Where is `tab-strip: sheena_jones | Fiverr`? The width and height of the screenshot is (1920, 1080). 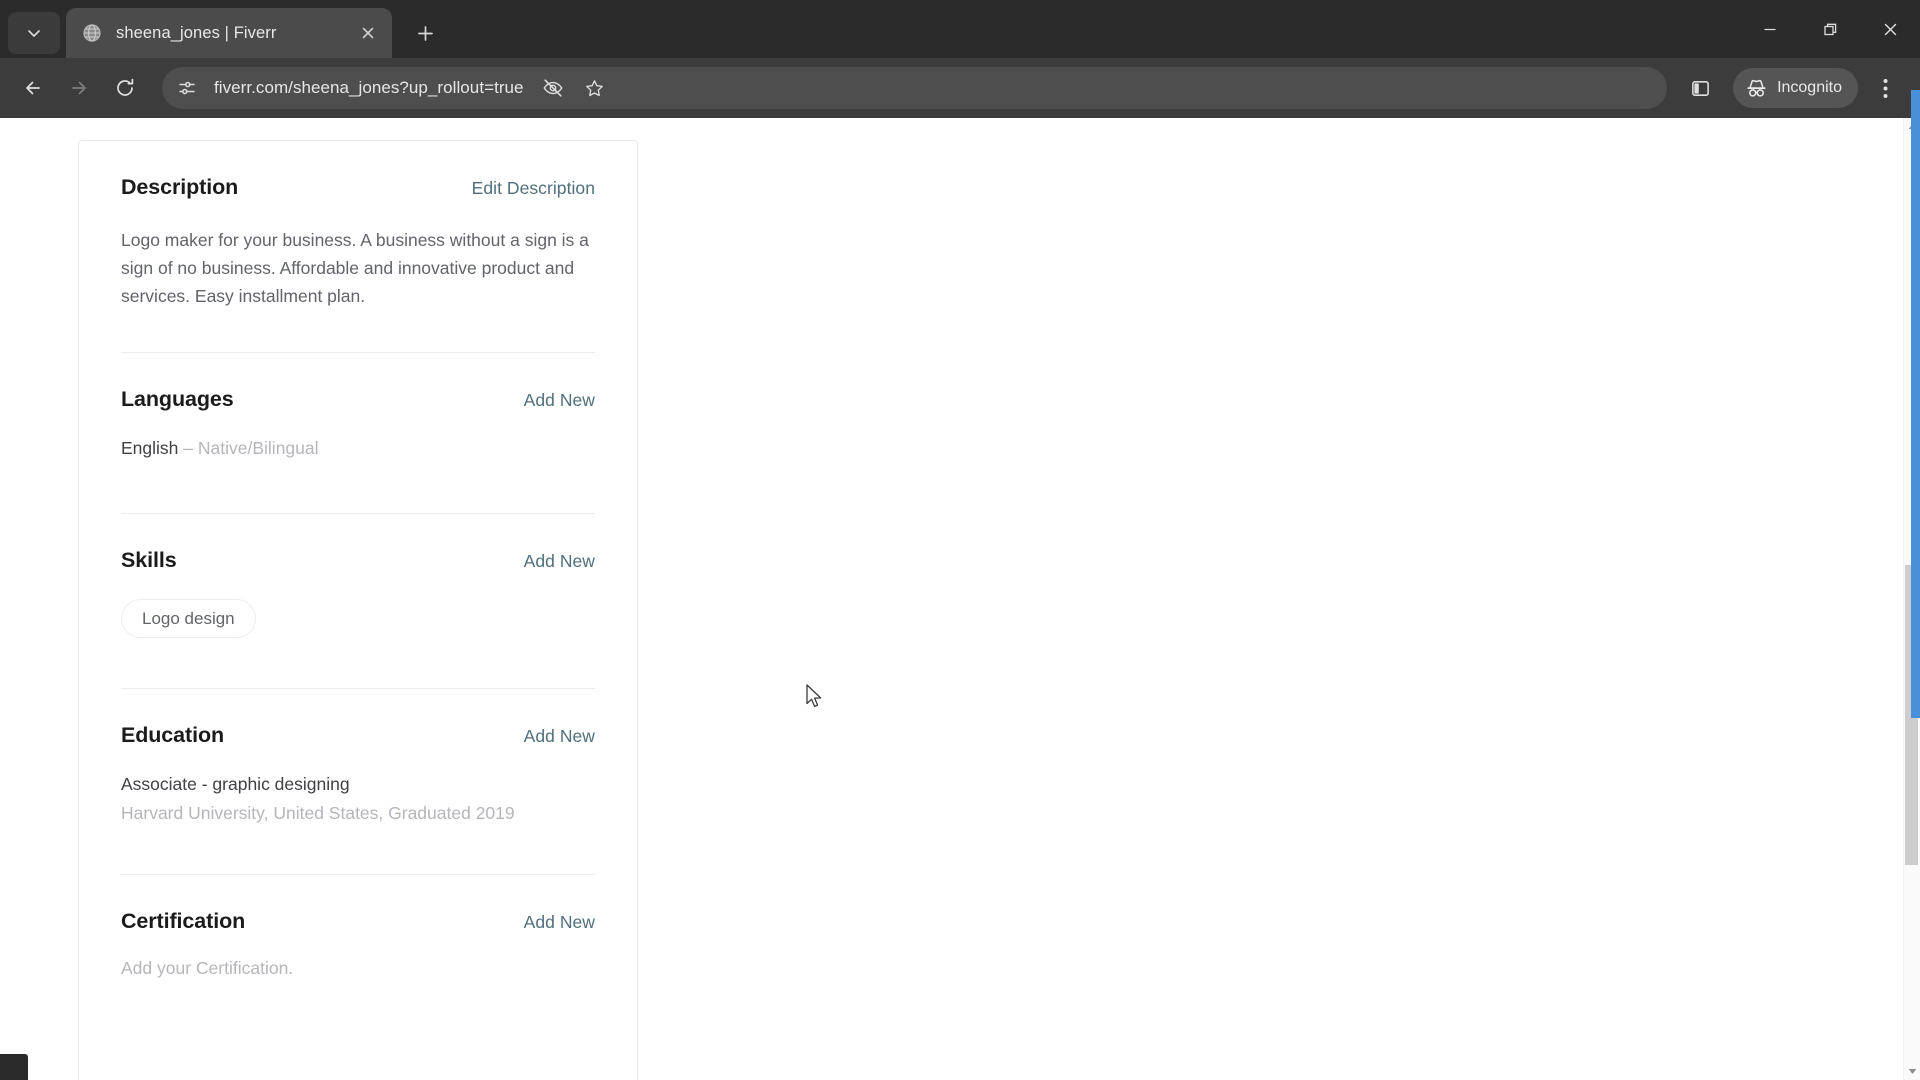
tab-strip: sheena_jones | Fiverr is located at coordinates (960, 29).